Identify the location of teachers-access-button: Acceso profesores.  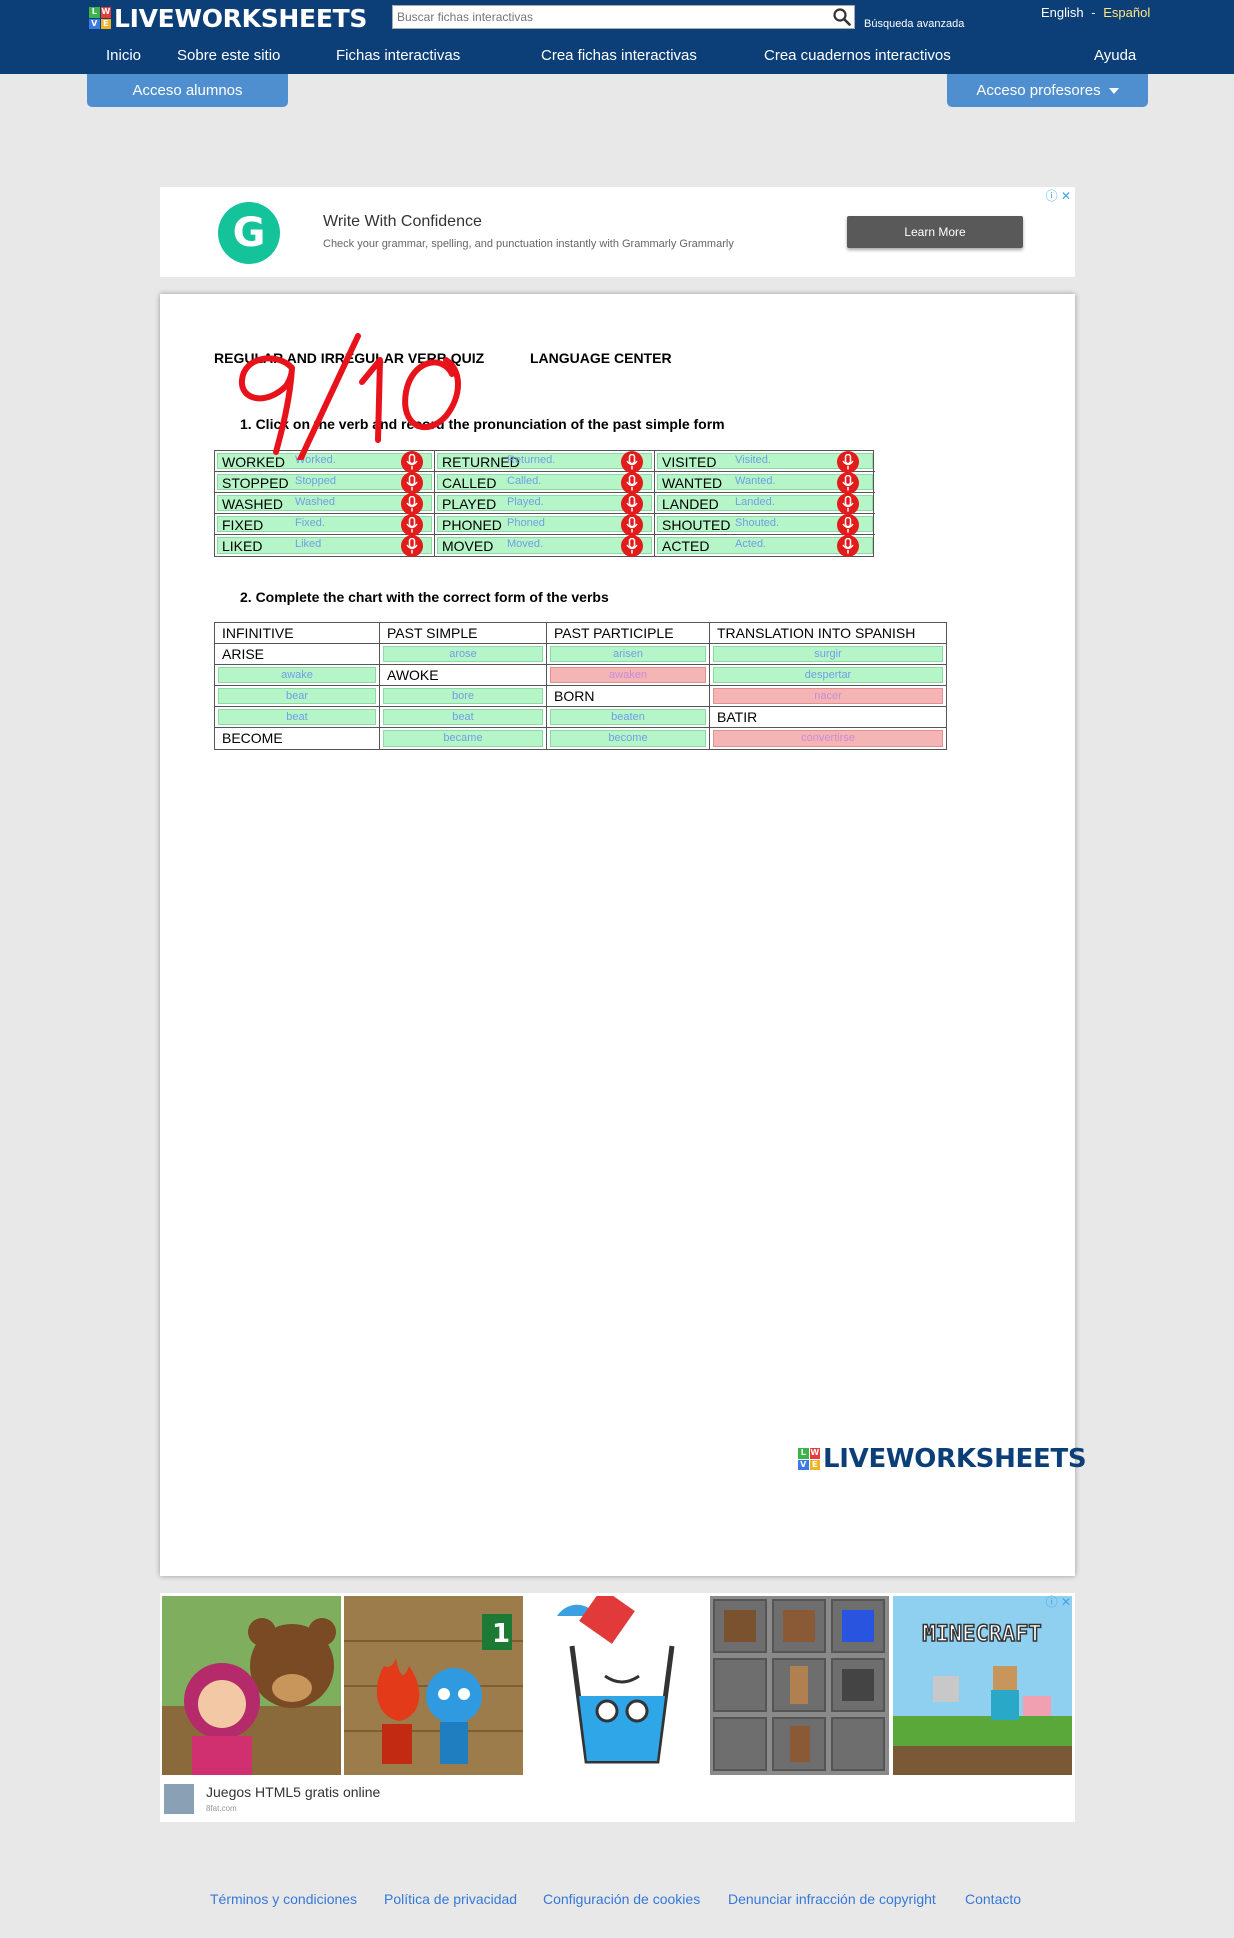
(1047, 90).